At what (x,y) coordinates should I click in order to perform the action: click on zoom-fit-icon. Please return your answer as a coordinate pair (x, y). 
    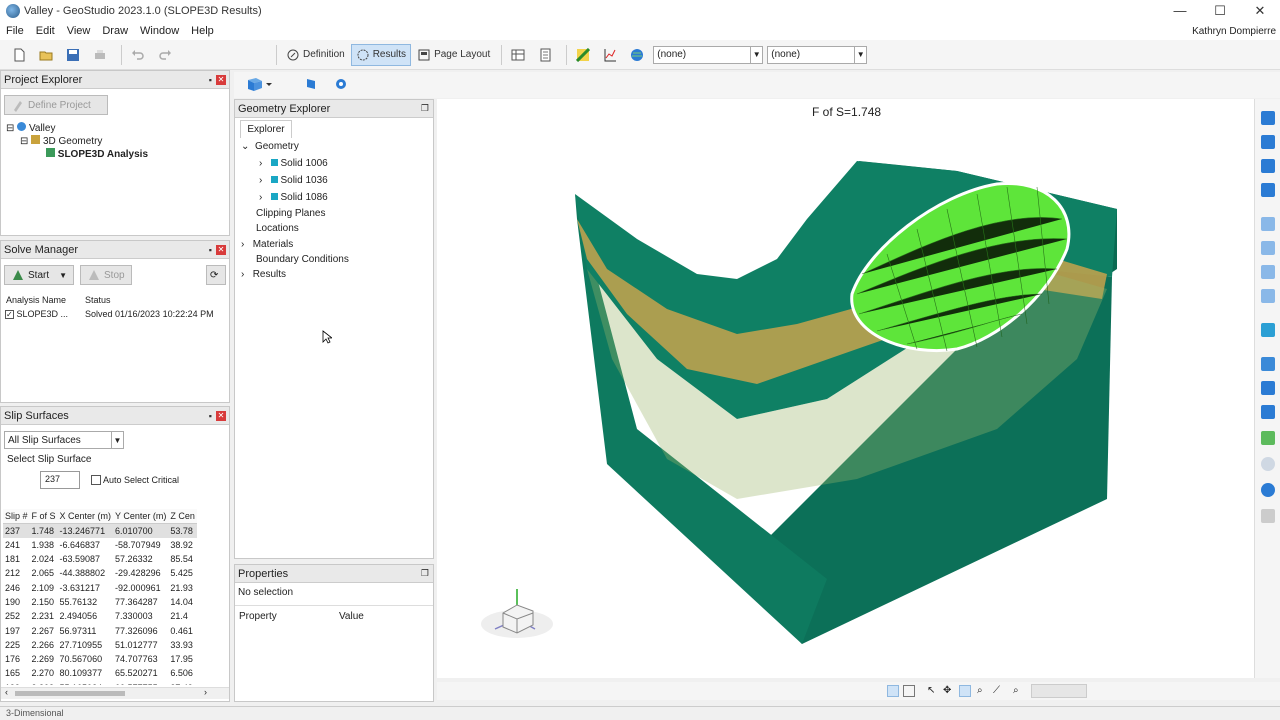
    Looking at the image, I should click on (1268, 190).